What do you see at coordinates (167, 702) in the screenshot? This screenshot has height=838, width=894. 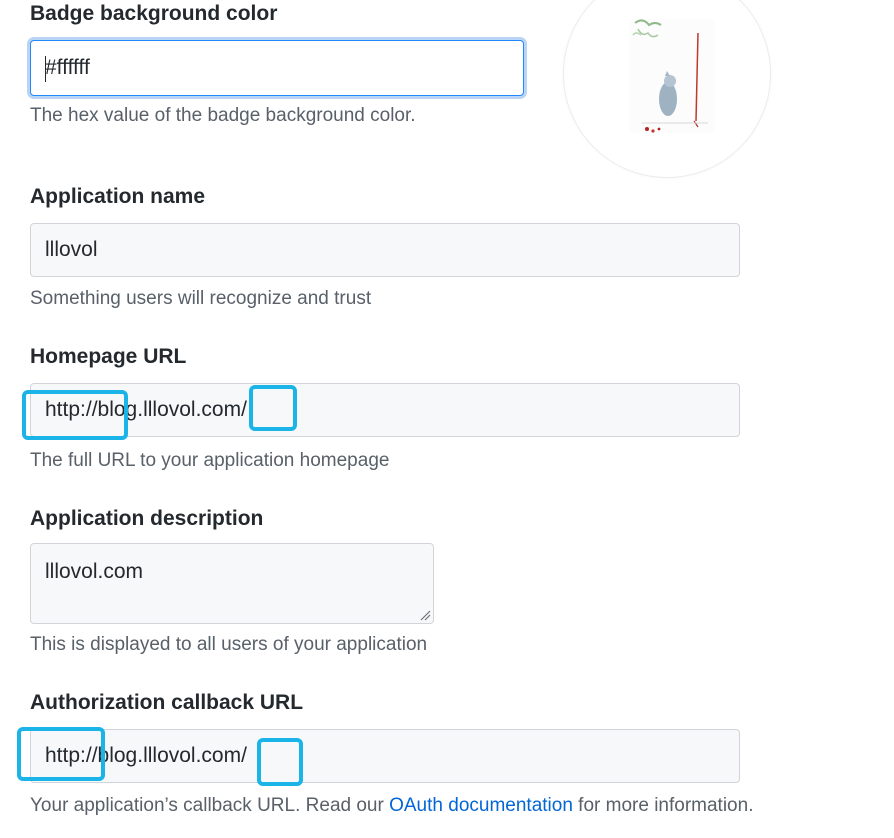 I see `callback-url-label: Authorization callback URL` at bounding box center [167, 702].